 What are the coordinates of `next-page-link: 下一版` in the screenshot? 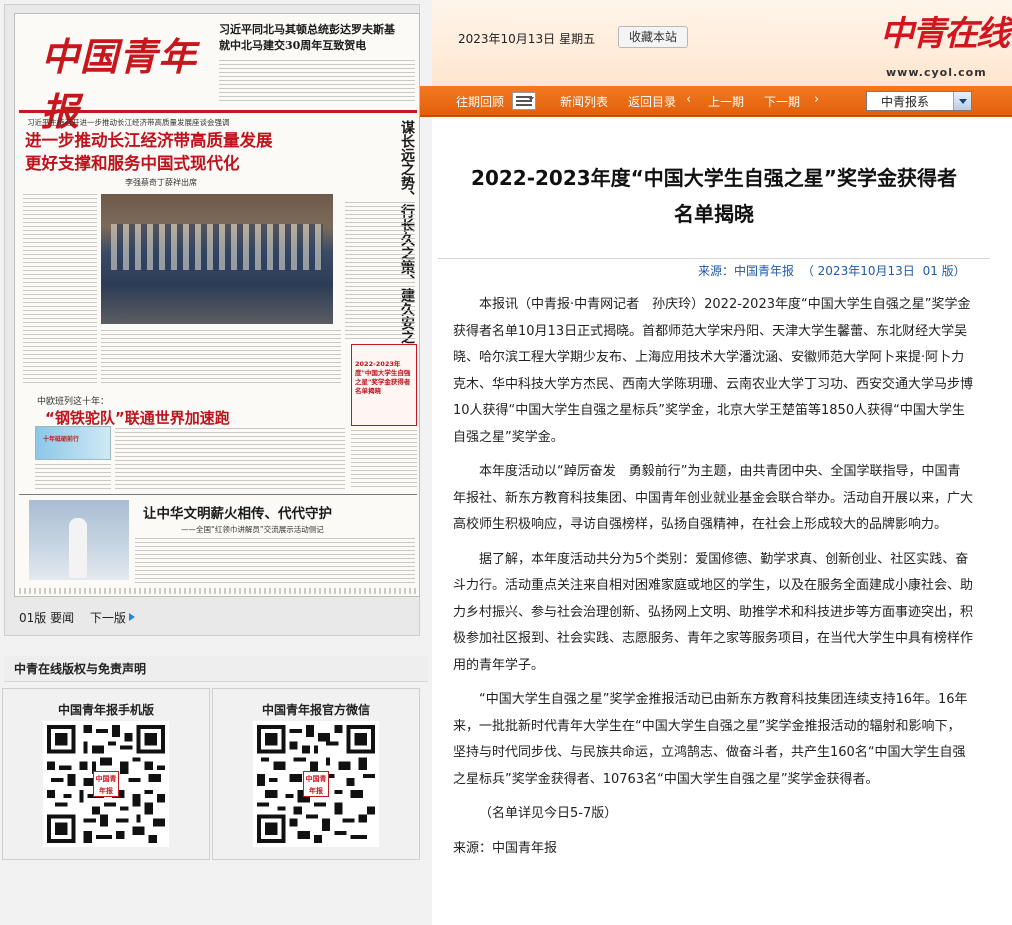 It's located at (112, 618).